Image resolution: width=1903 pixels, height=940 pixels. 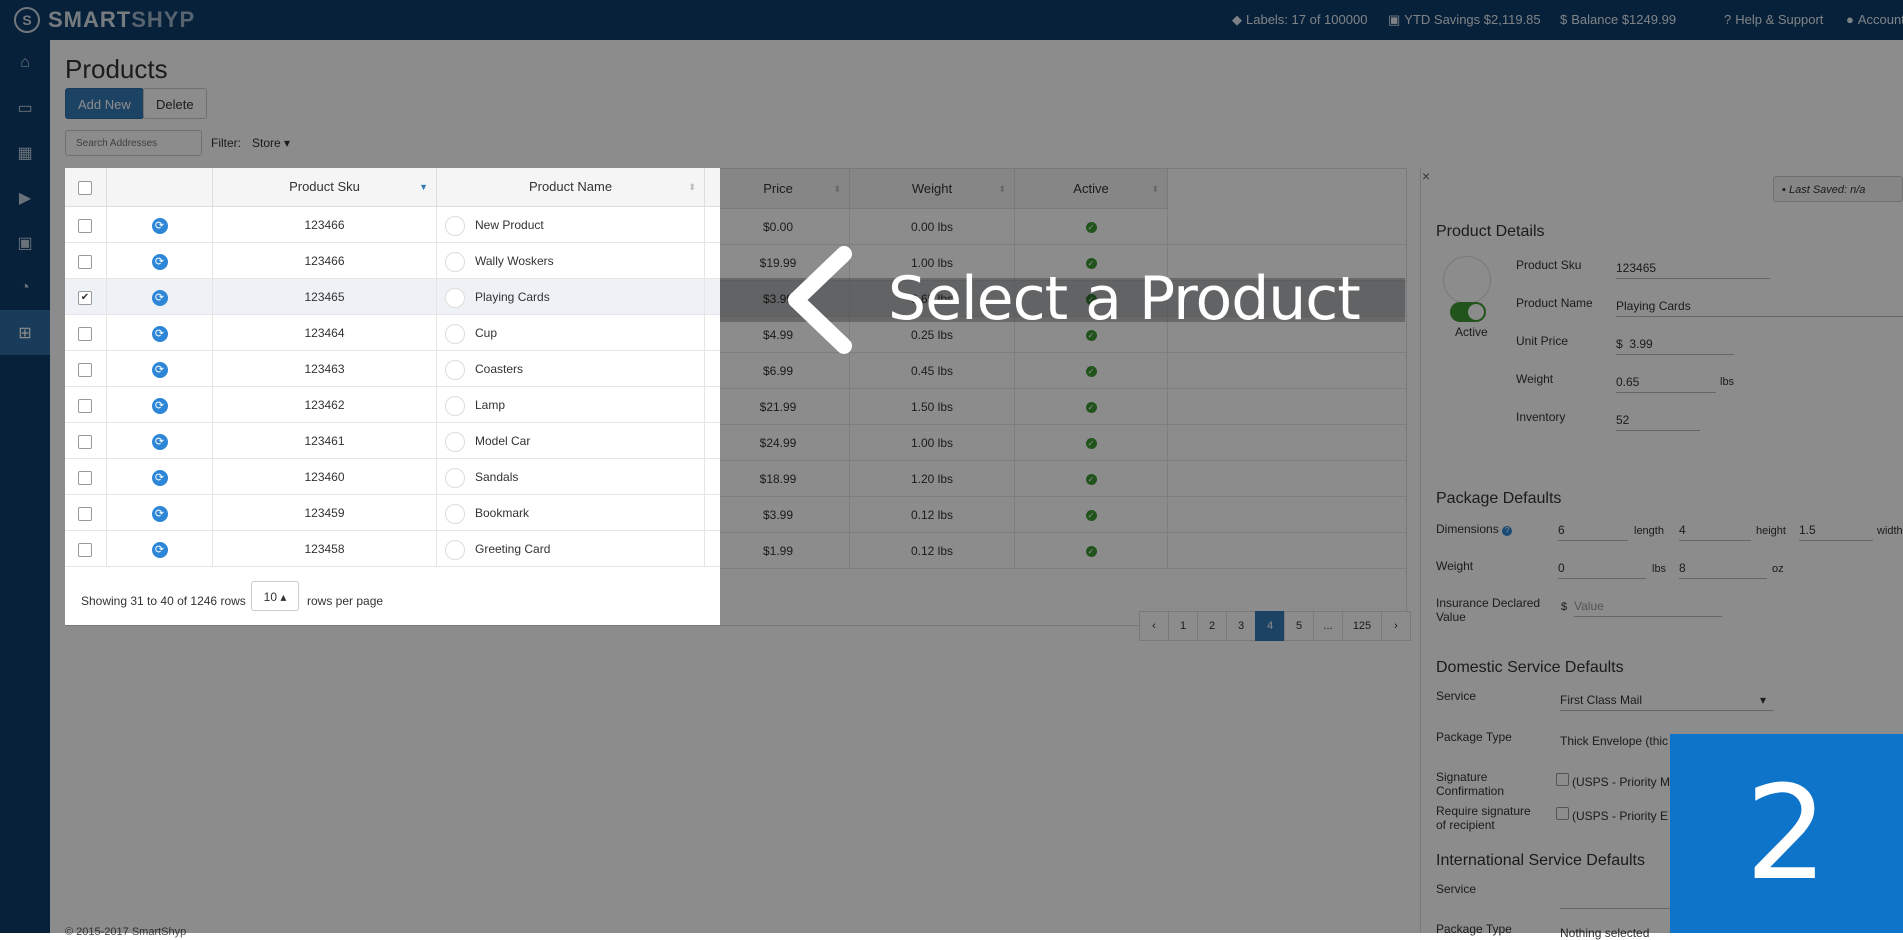 What do you see at coordinates (325, 477) in the screenshot?
I see `table-cell-sku: 123460` at bounding box center [325, 477].